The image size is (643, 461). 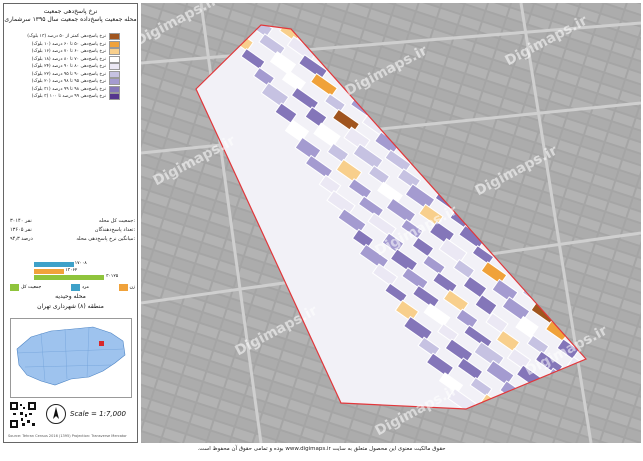 What do you see at coordinates (65, 59) in the screenshot?
I see `legend-item: نرخ پاسخ‌دهی ۷۰ تا ۸۰ درصد (۱۸ بلوک)` at bounding box center [65, 59].